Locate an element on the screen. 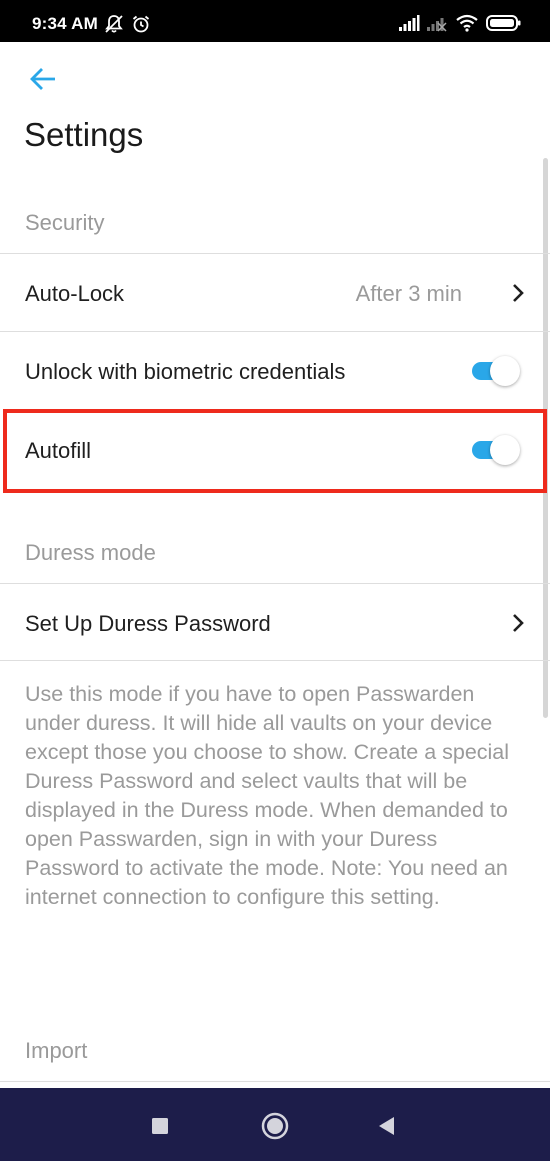 Image resolution: width=550 pixels, height=1161 pixels. arrow-left-icon is located at coordinates (42, 79).